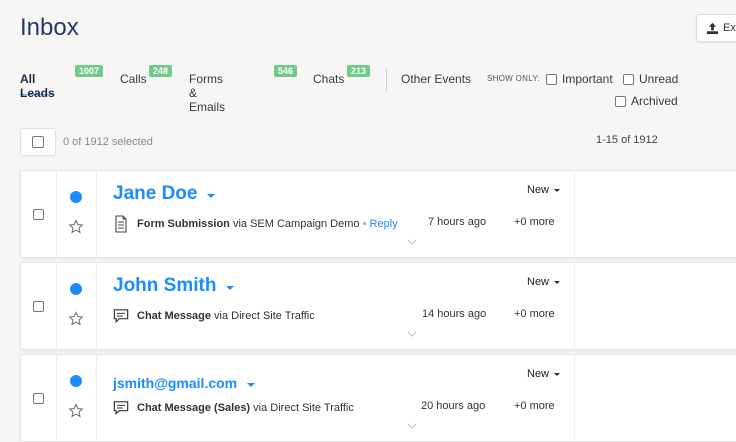  Describe the element at coordinates (712, 28) in the screenshot. I see `upload-icon` at that location.